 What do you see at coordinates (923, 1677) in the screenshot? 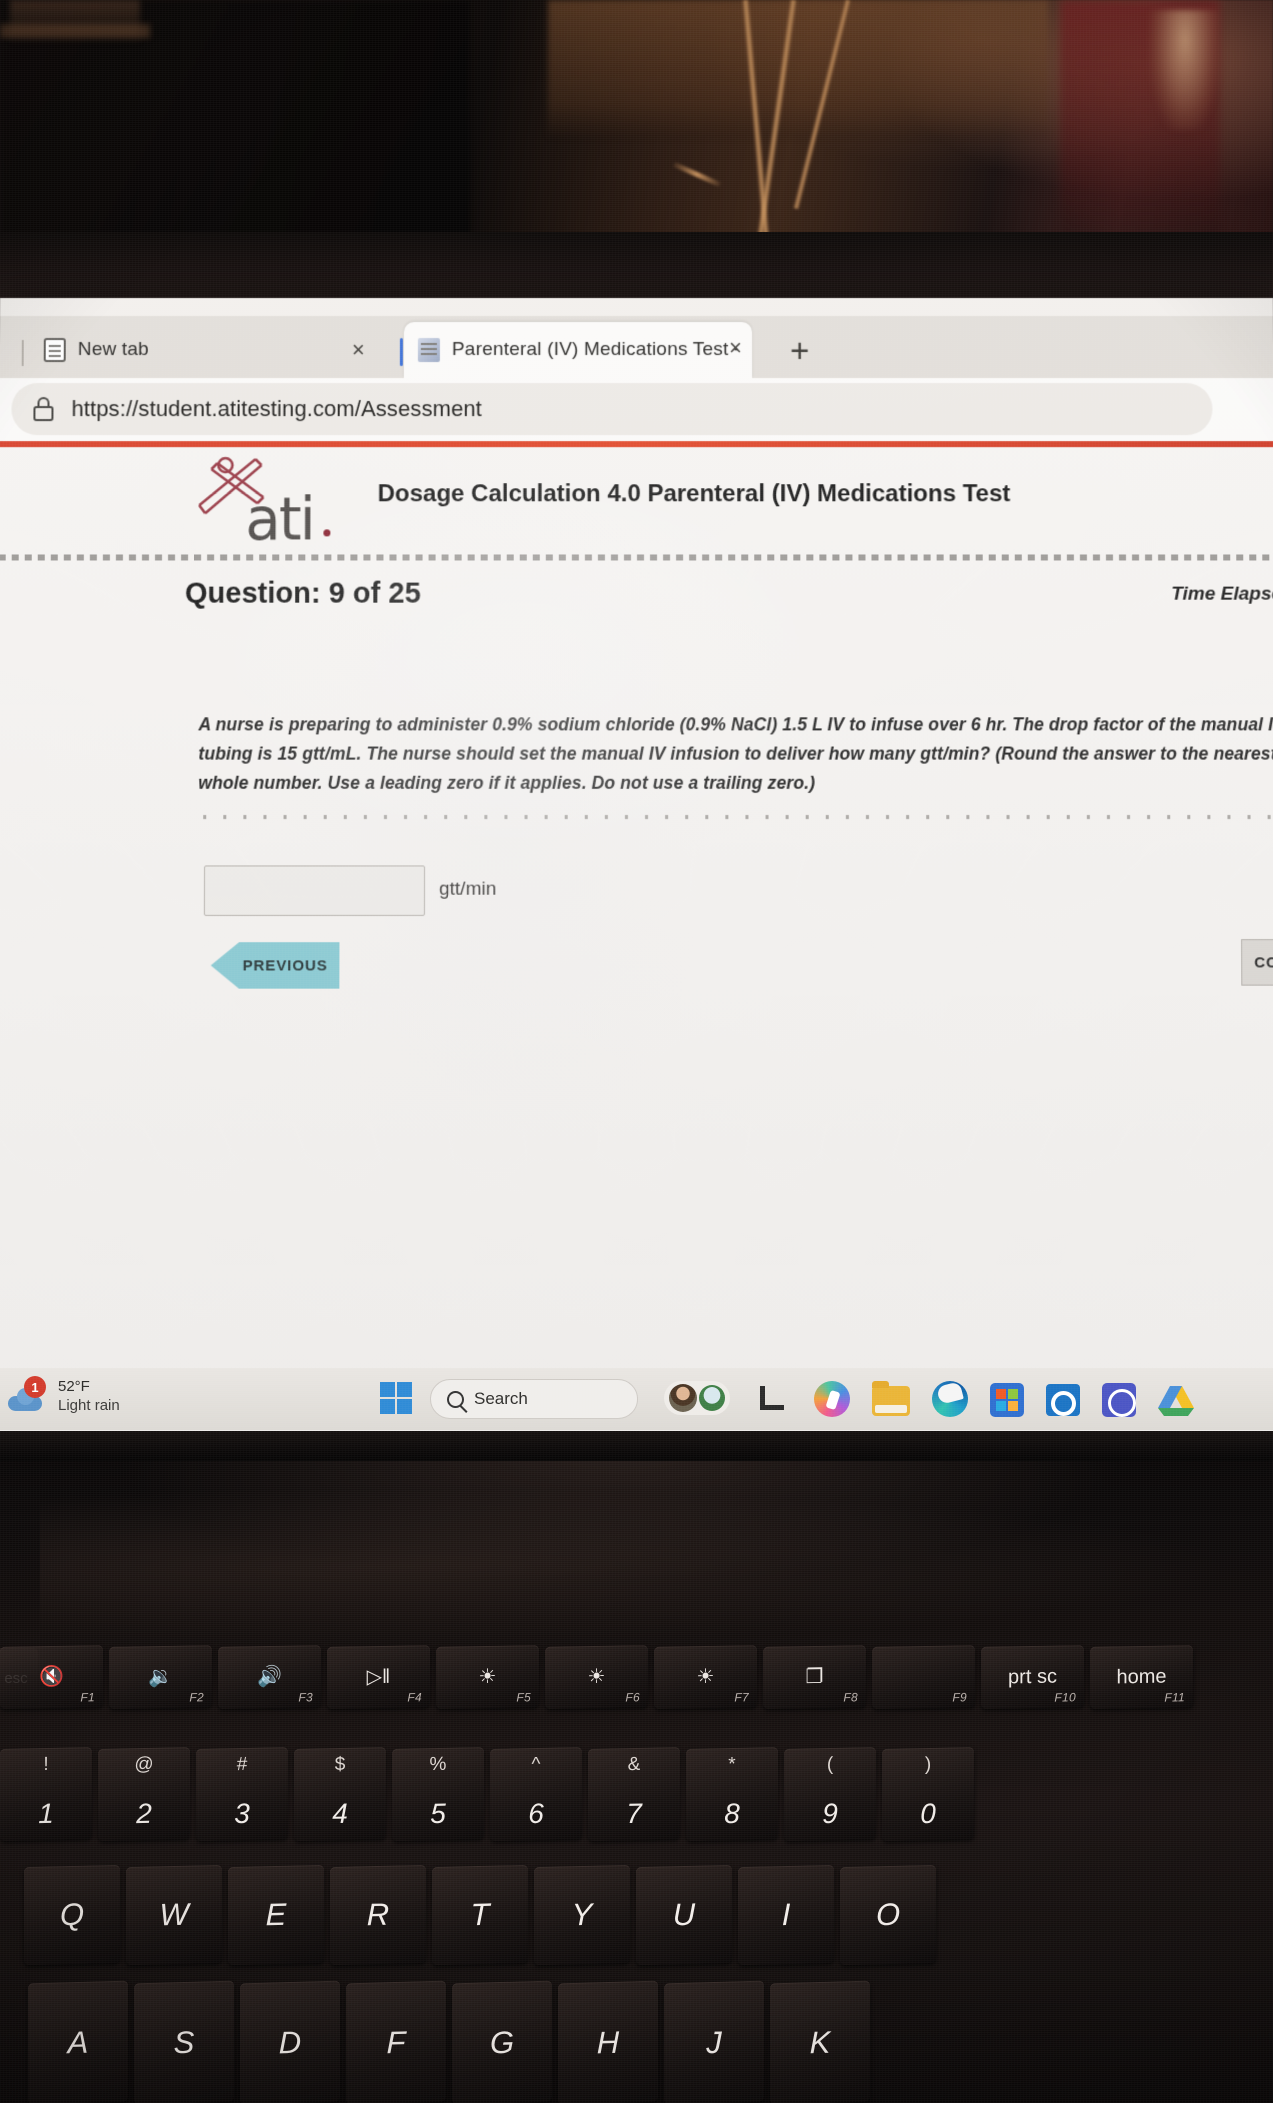
I see `key-f9: F9` at bounding box center [923, 1677].